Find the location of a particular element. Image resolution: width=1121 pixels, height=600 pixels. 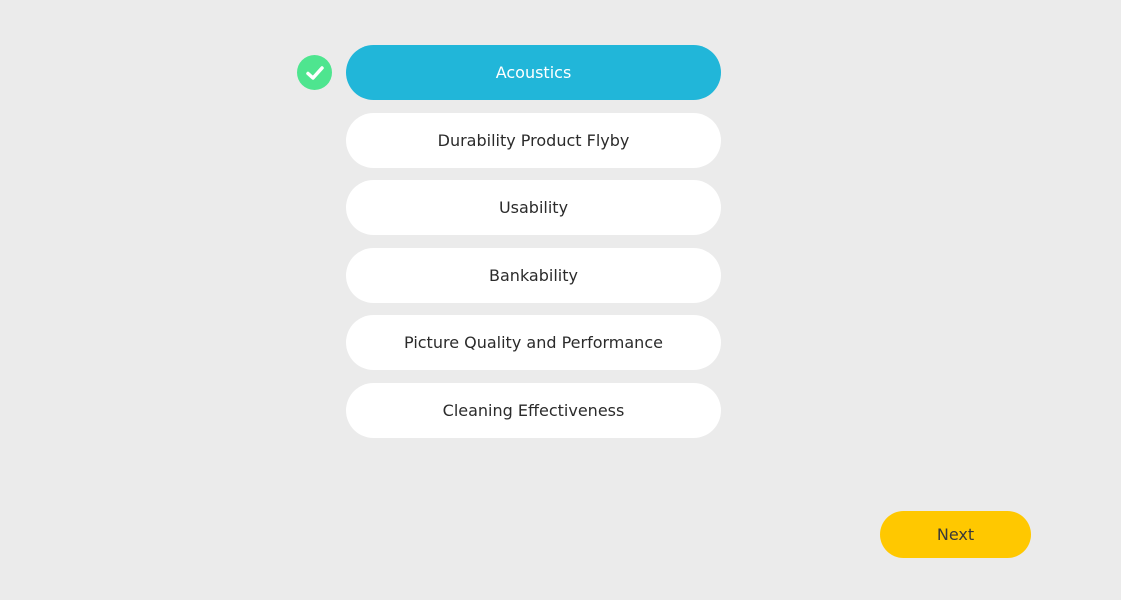

option-acoustics: Acoustics is located at coordinates (509, 72).